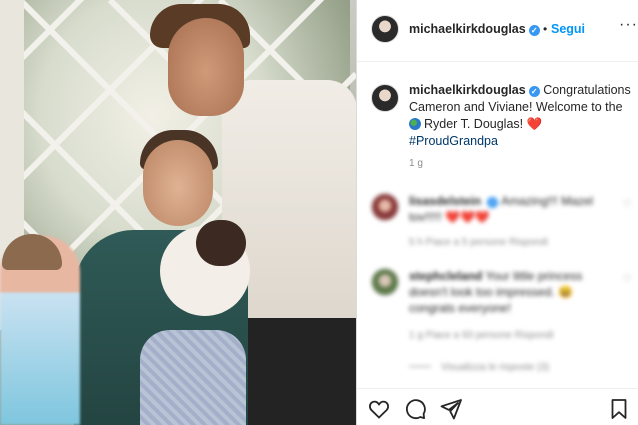  What do you see at coordinates (193, 377) in the screenshot?
I see `blanket` at bounding box center [193, 377].